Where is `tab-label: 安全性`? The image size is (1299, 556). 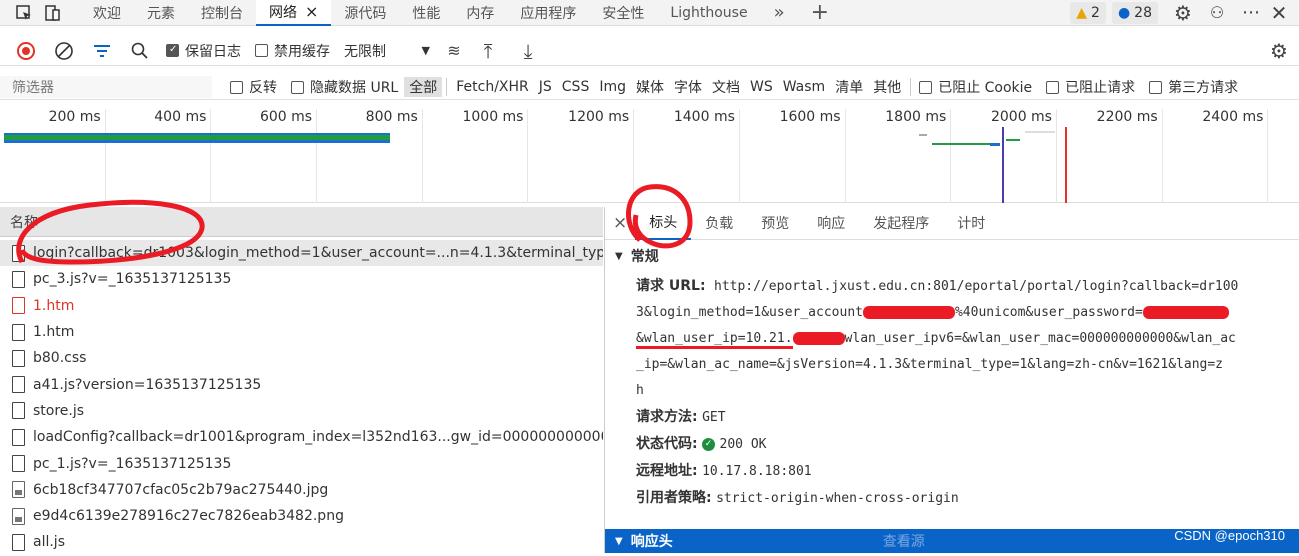
tab-label: 安全性 is located at coordinates (623, 13).